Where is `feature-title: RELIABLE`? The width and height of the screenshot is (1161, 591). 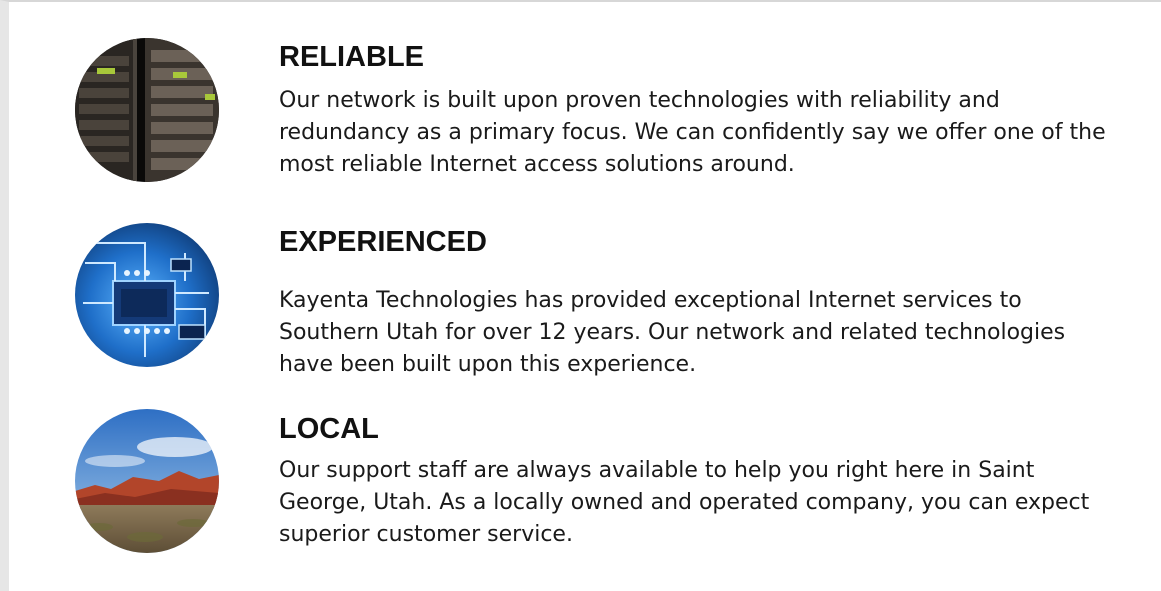 feature-title: RELIABLE is located at coordinates (351, 57).